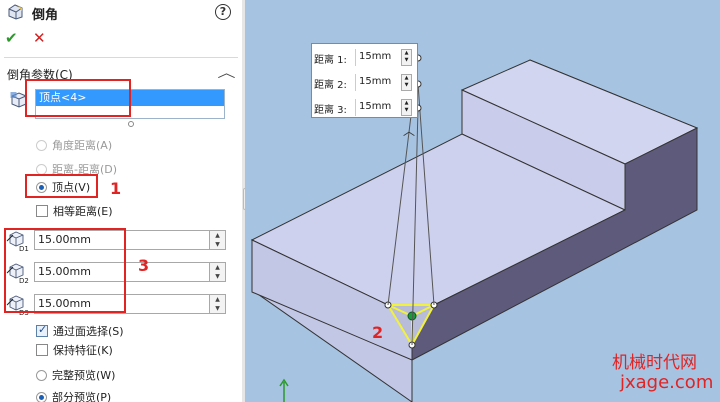 The image size is (720, 402). Describe the element at coordinates (61, 186) in the screenshot. I see `highlight-box-vertex-option` at that location.